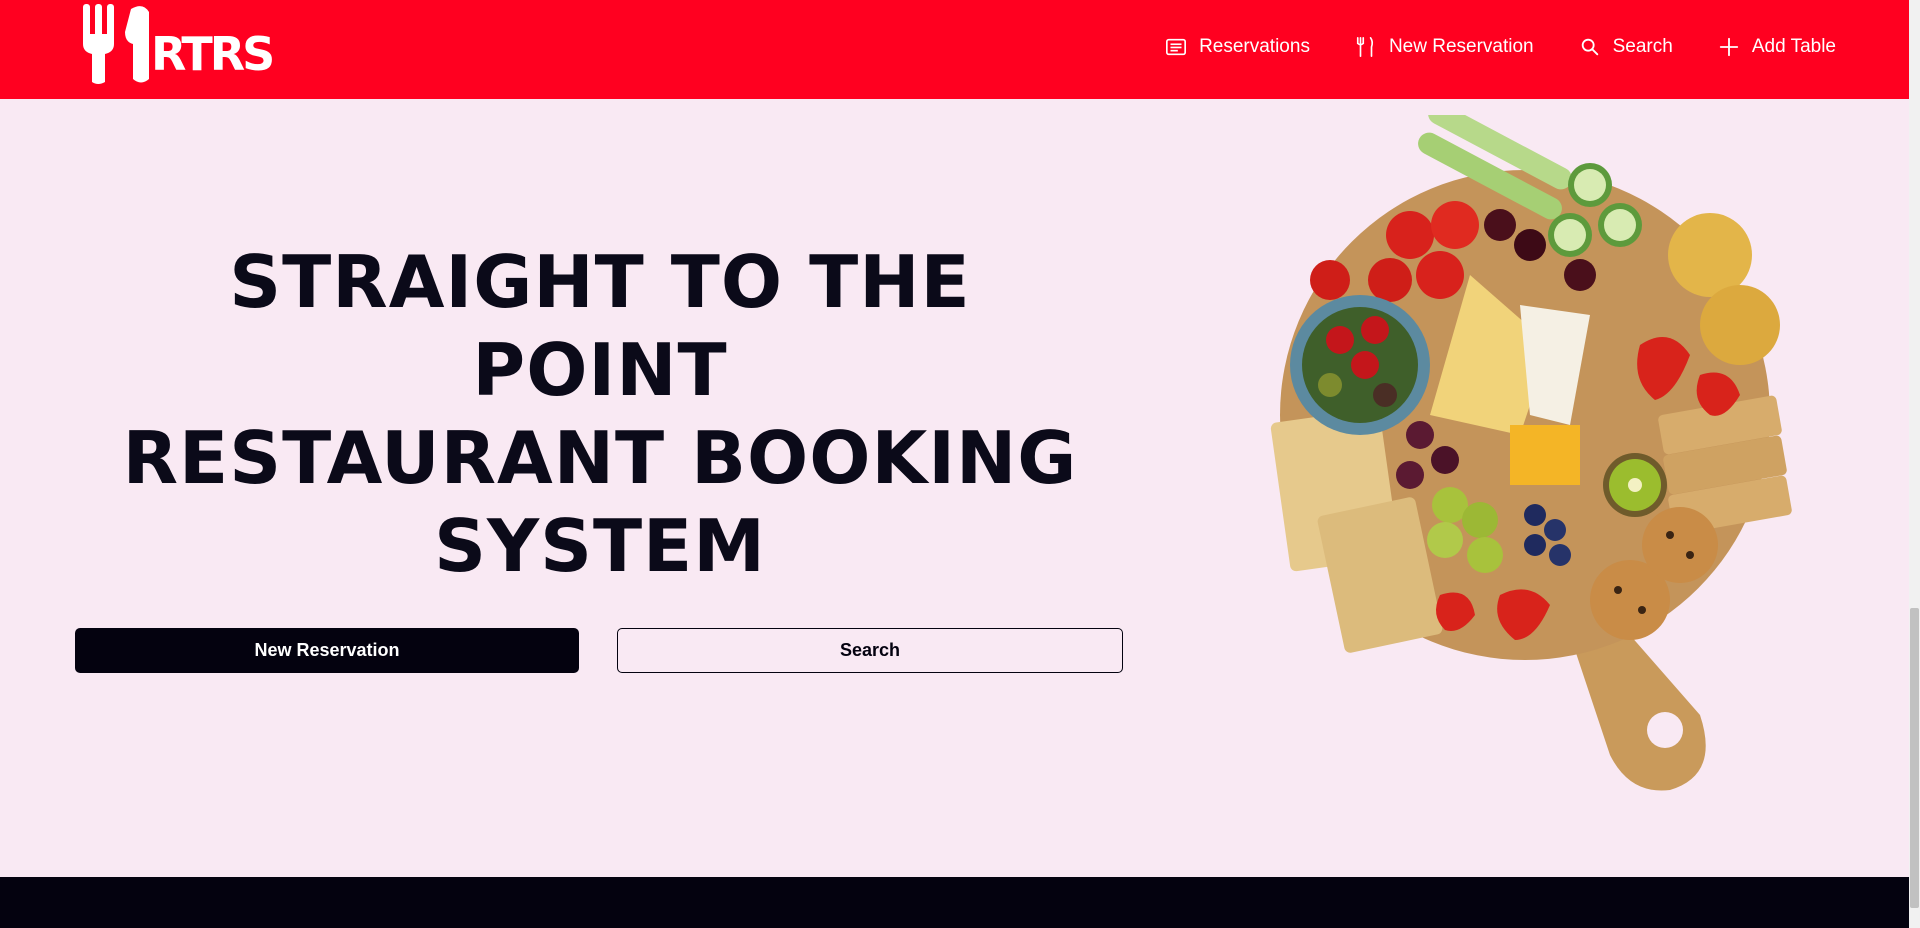 This screenshot has width=1920, height=928. What do you see at coordinates (1793, 46) in the screenshot?
I see `nav-item-label: Add Table` at bounding box center [1793, 46].